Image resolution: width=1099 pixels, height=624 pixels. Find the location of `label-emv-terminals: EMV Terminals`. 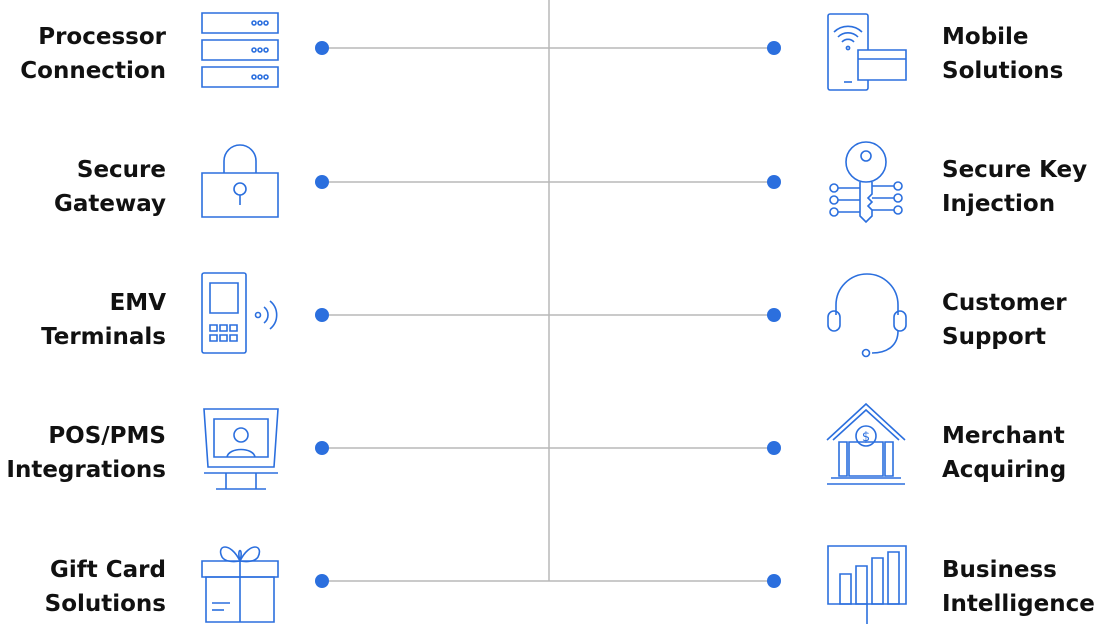

label-emv-terminals: EMV Terminals is located at coordinates (103, 320).